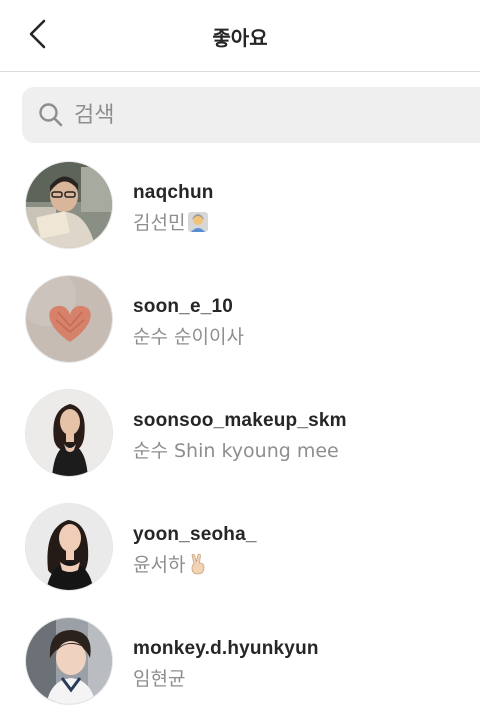 The width and height of the screenshot is (480, 717). I want to click on username: soonsoo_makeup_skm, so click(240, 421).